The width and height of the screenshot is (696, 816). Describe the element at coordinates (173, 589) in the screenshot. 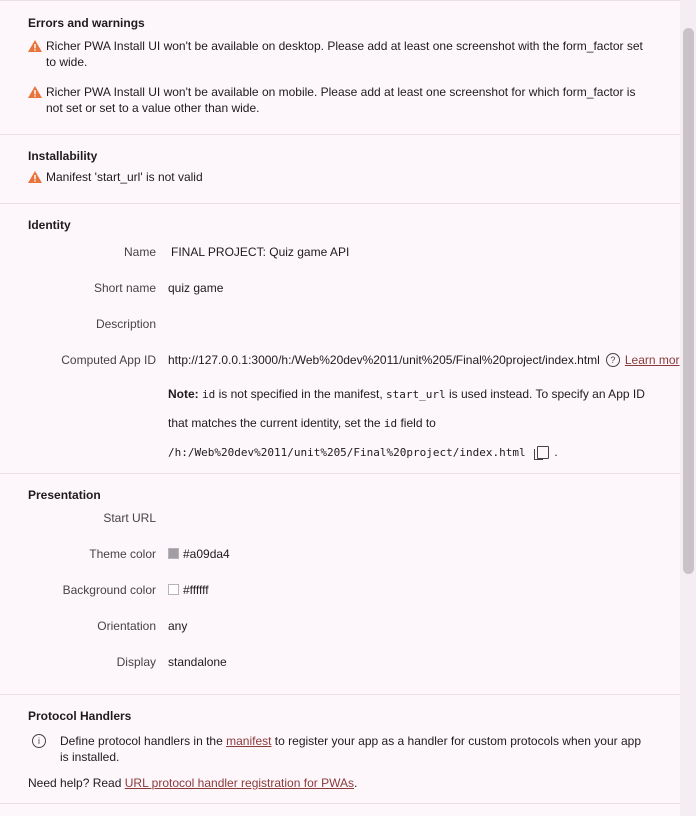

I see `background-color-swatch` at that location.